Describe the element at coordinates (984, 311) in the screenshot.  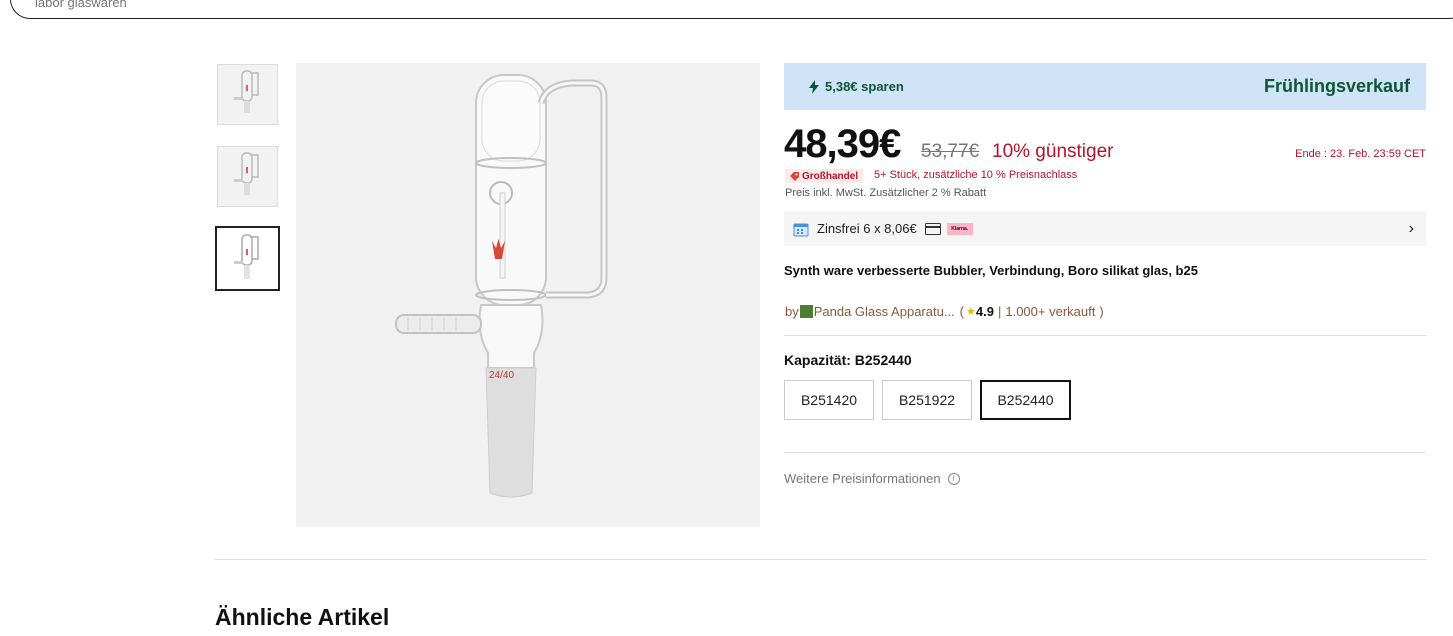
I see `seller-rating: 4.9` at that location.